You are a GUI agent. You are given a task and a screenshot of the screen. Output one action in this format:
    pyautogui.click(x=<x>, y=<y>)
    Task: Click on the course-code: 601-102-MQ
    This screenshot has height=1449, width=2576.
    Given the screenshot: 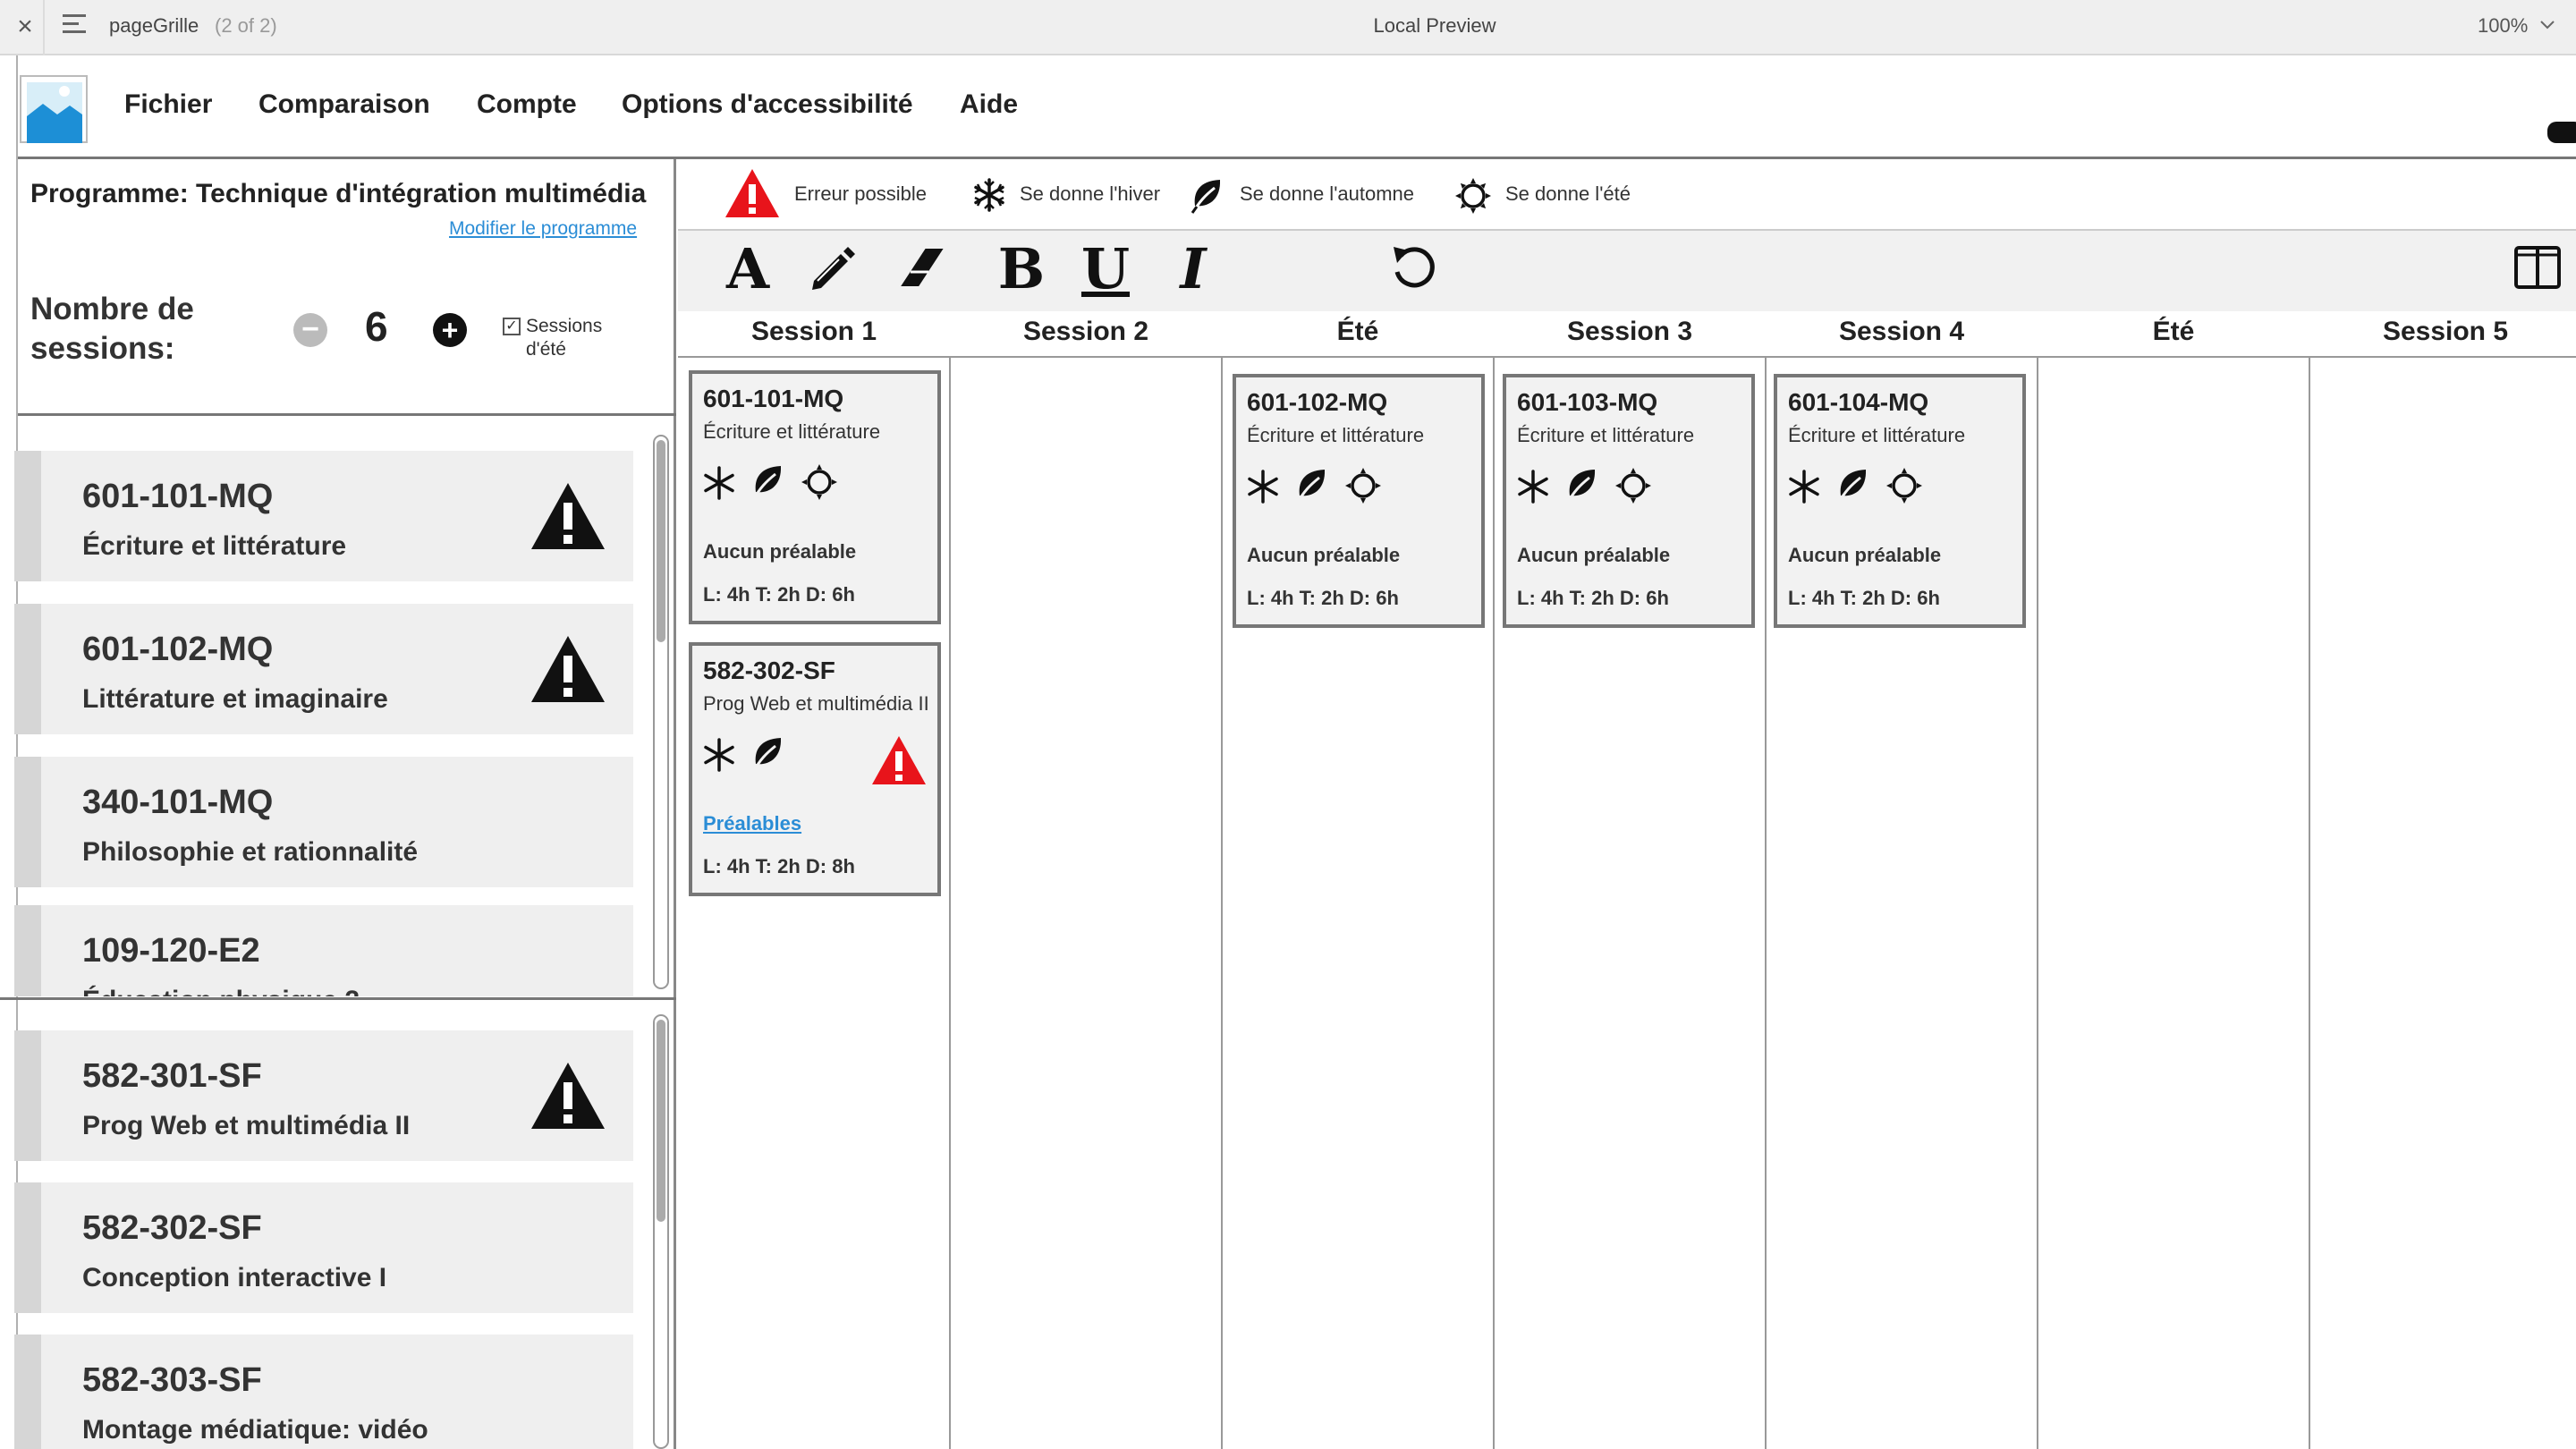 What is the action you would take?
    pyautogui.click(x=1317, y=402)
    